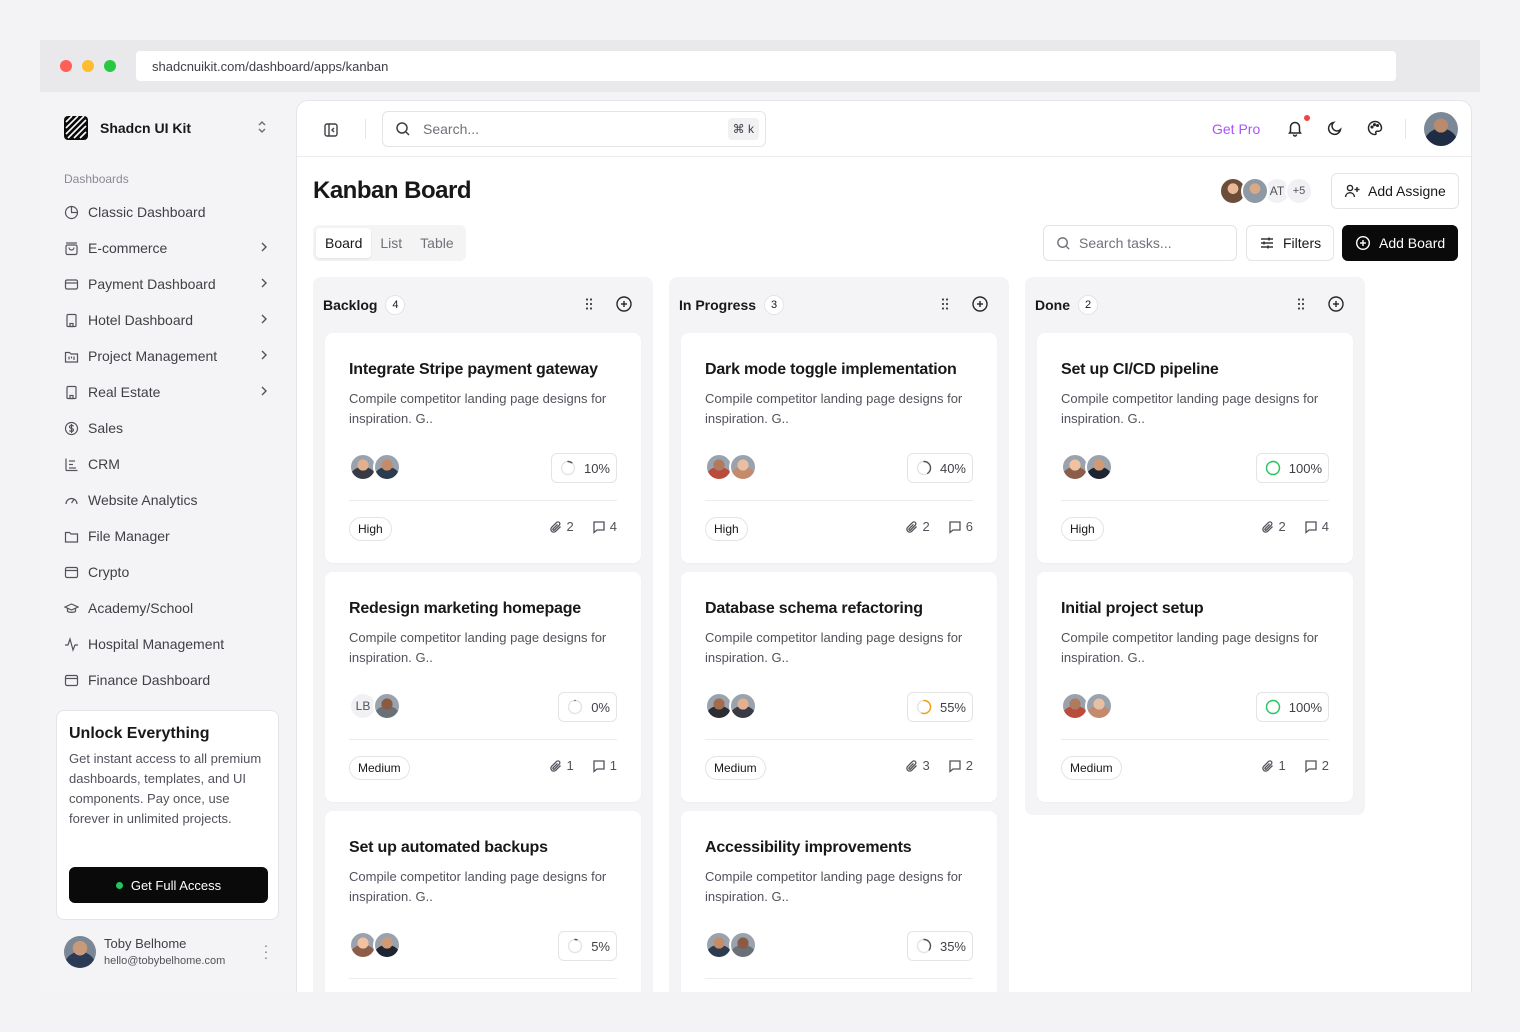 The height and width of the screenshot is (1032, 1520). I want to click on sidebar-item-finance-dashboard: Finance Dashboard, so click(169, 680).